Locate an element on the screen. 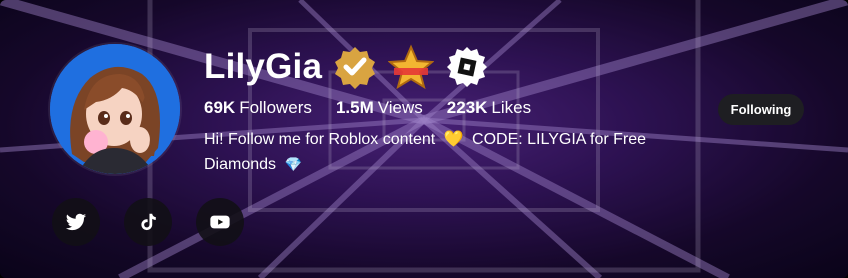 The image size is (848, 278). stat-label: Followers is located at coordinates (275, 107).